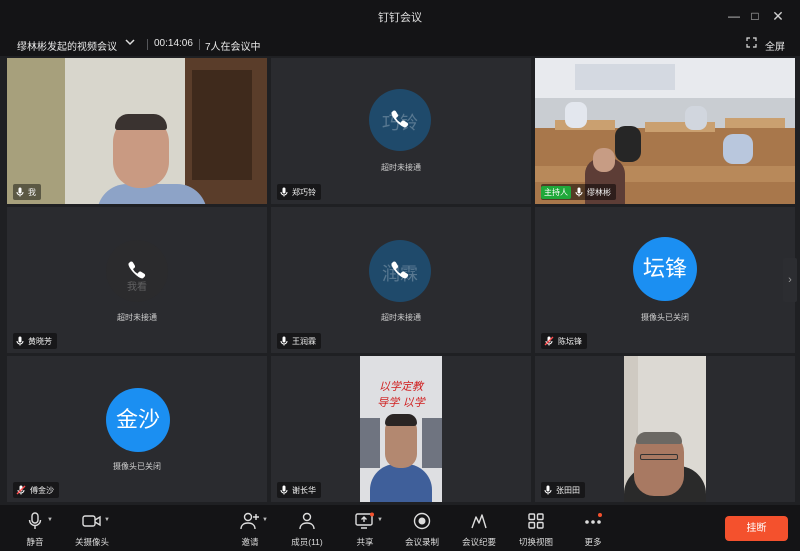 Image resolution: width=800 pixels, height=551 pixels. What do you see at coordinates (479, 521) in the screenshot?
I see `minutes-icon` at bounding box center [479, 521].